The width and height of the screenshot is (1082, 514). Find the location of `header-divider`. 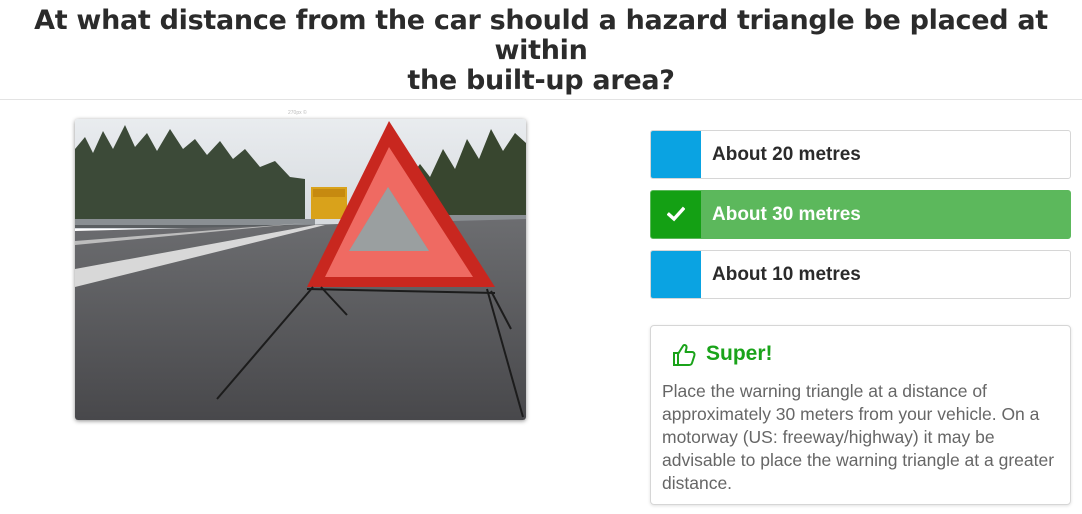

header-divider is located at coordinates (541, 99).